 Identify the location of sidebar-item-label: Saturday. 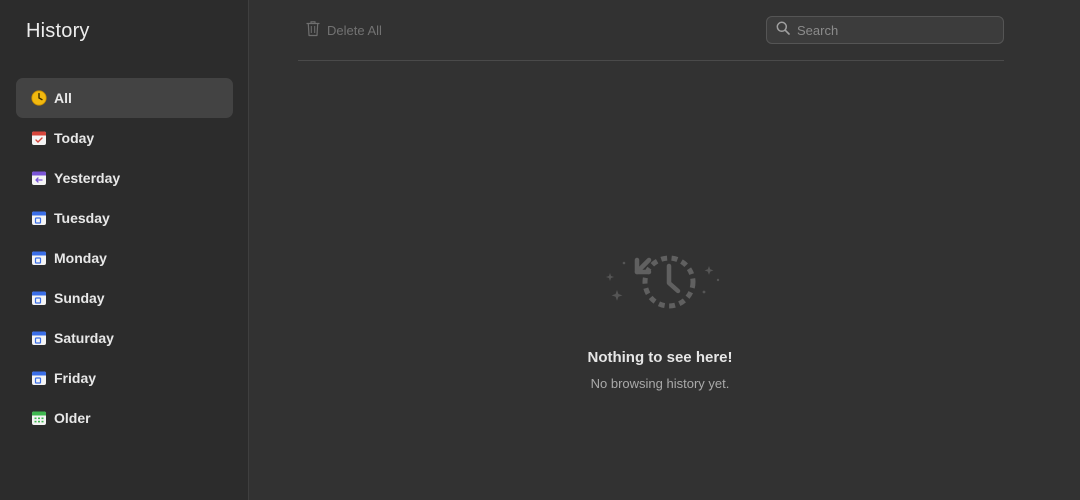
(84, 338).